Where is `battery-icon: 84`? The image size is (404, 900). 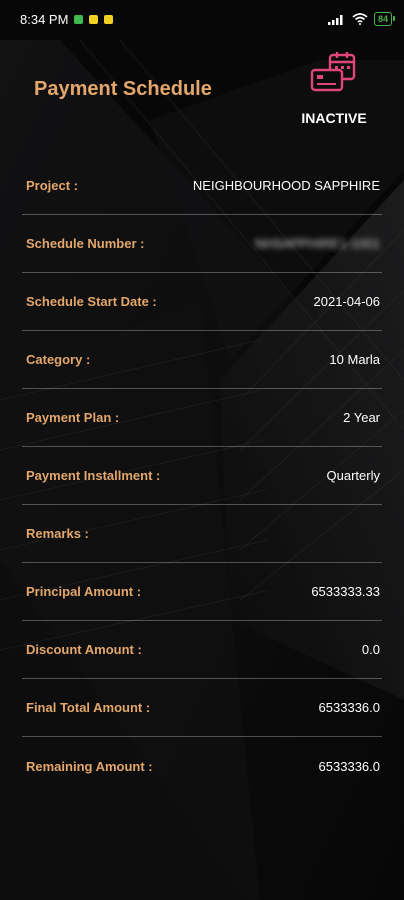
battery-icon: 84 is located at coordinates (384, 19).